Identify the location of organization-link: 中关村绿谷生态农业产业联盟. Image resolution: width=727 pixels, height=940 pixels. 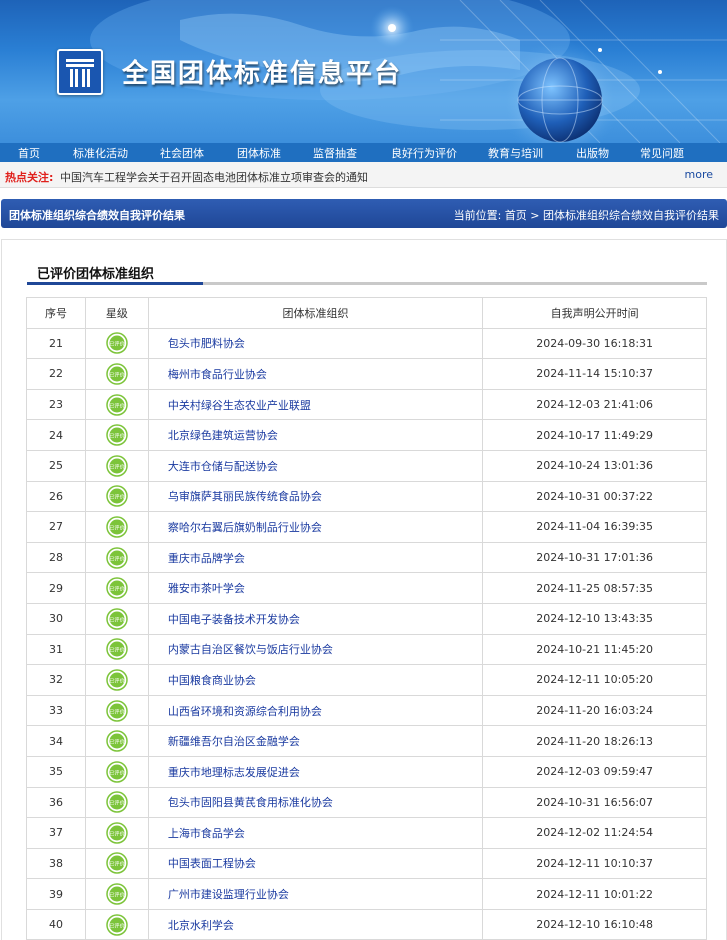
(315, 404).